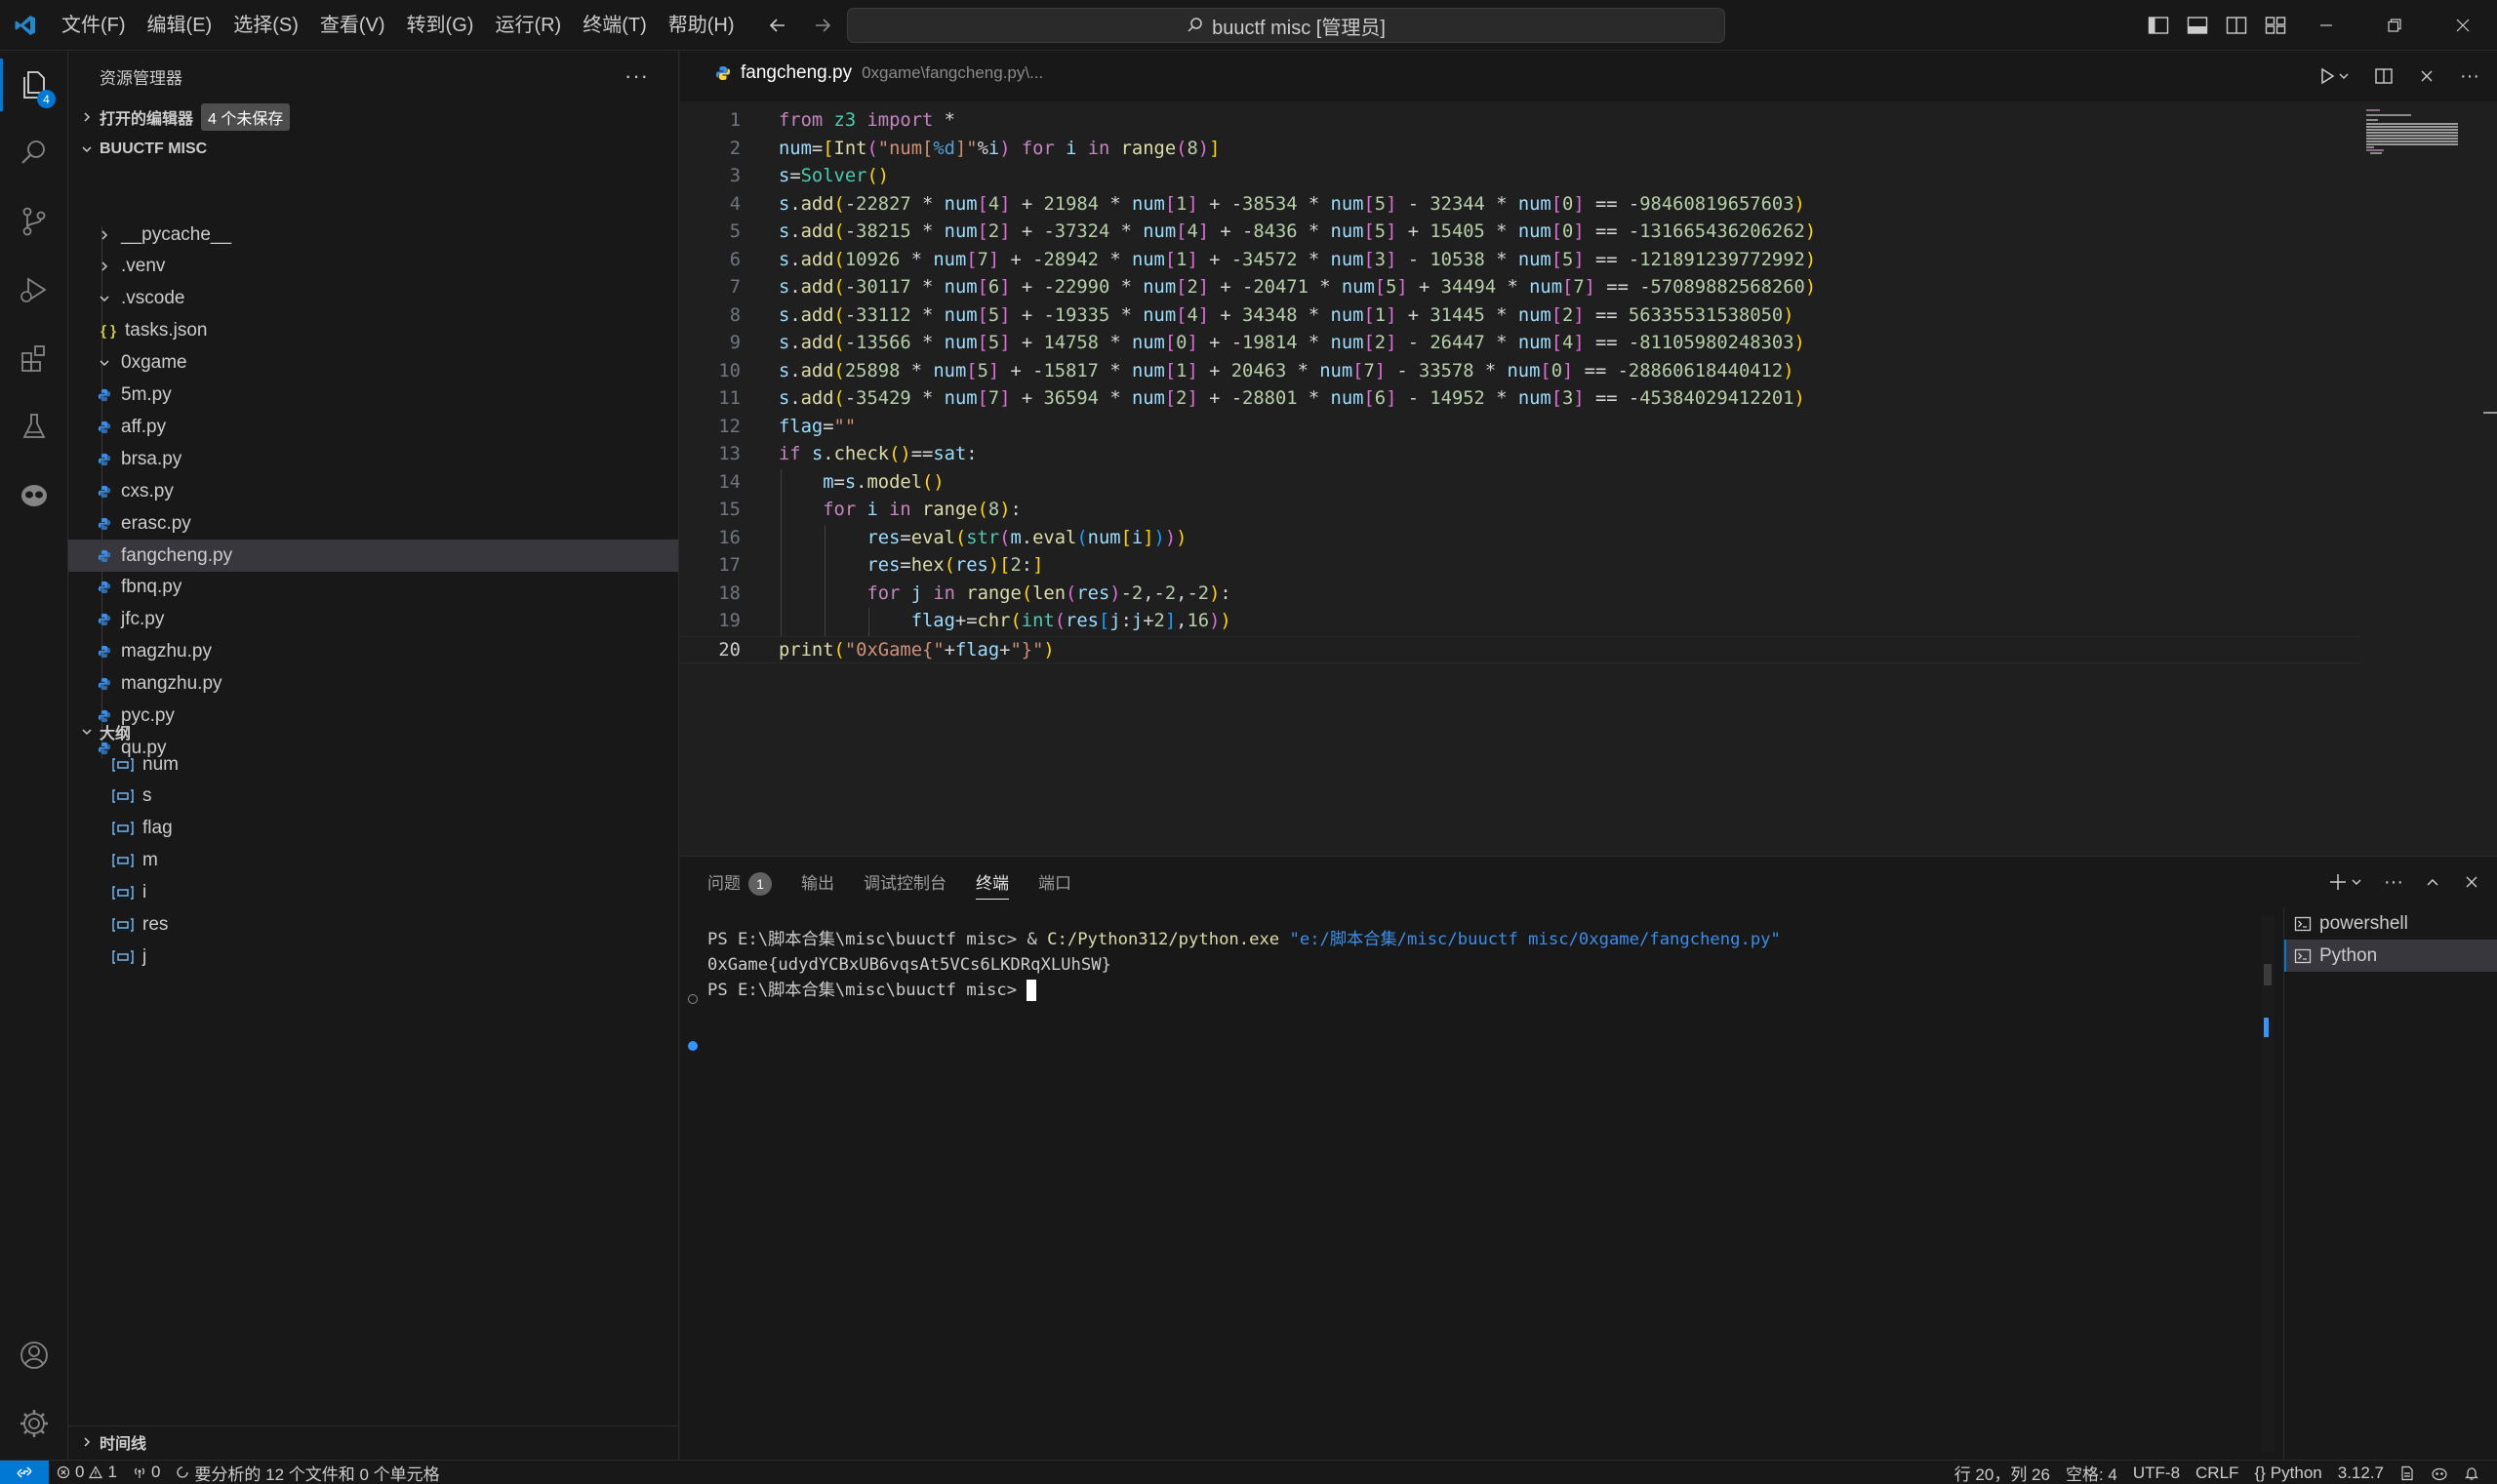  What do you see at coordinates (373, 684) in the screenshot?
I see `tree-file: mangzhu.py` at bounding box center [373, 684].